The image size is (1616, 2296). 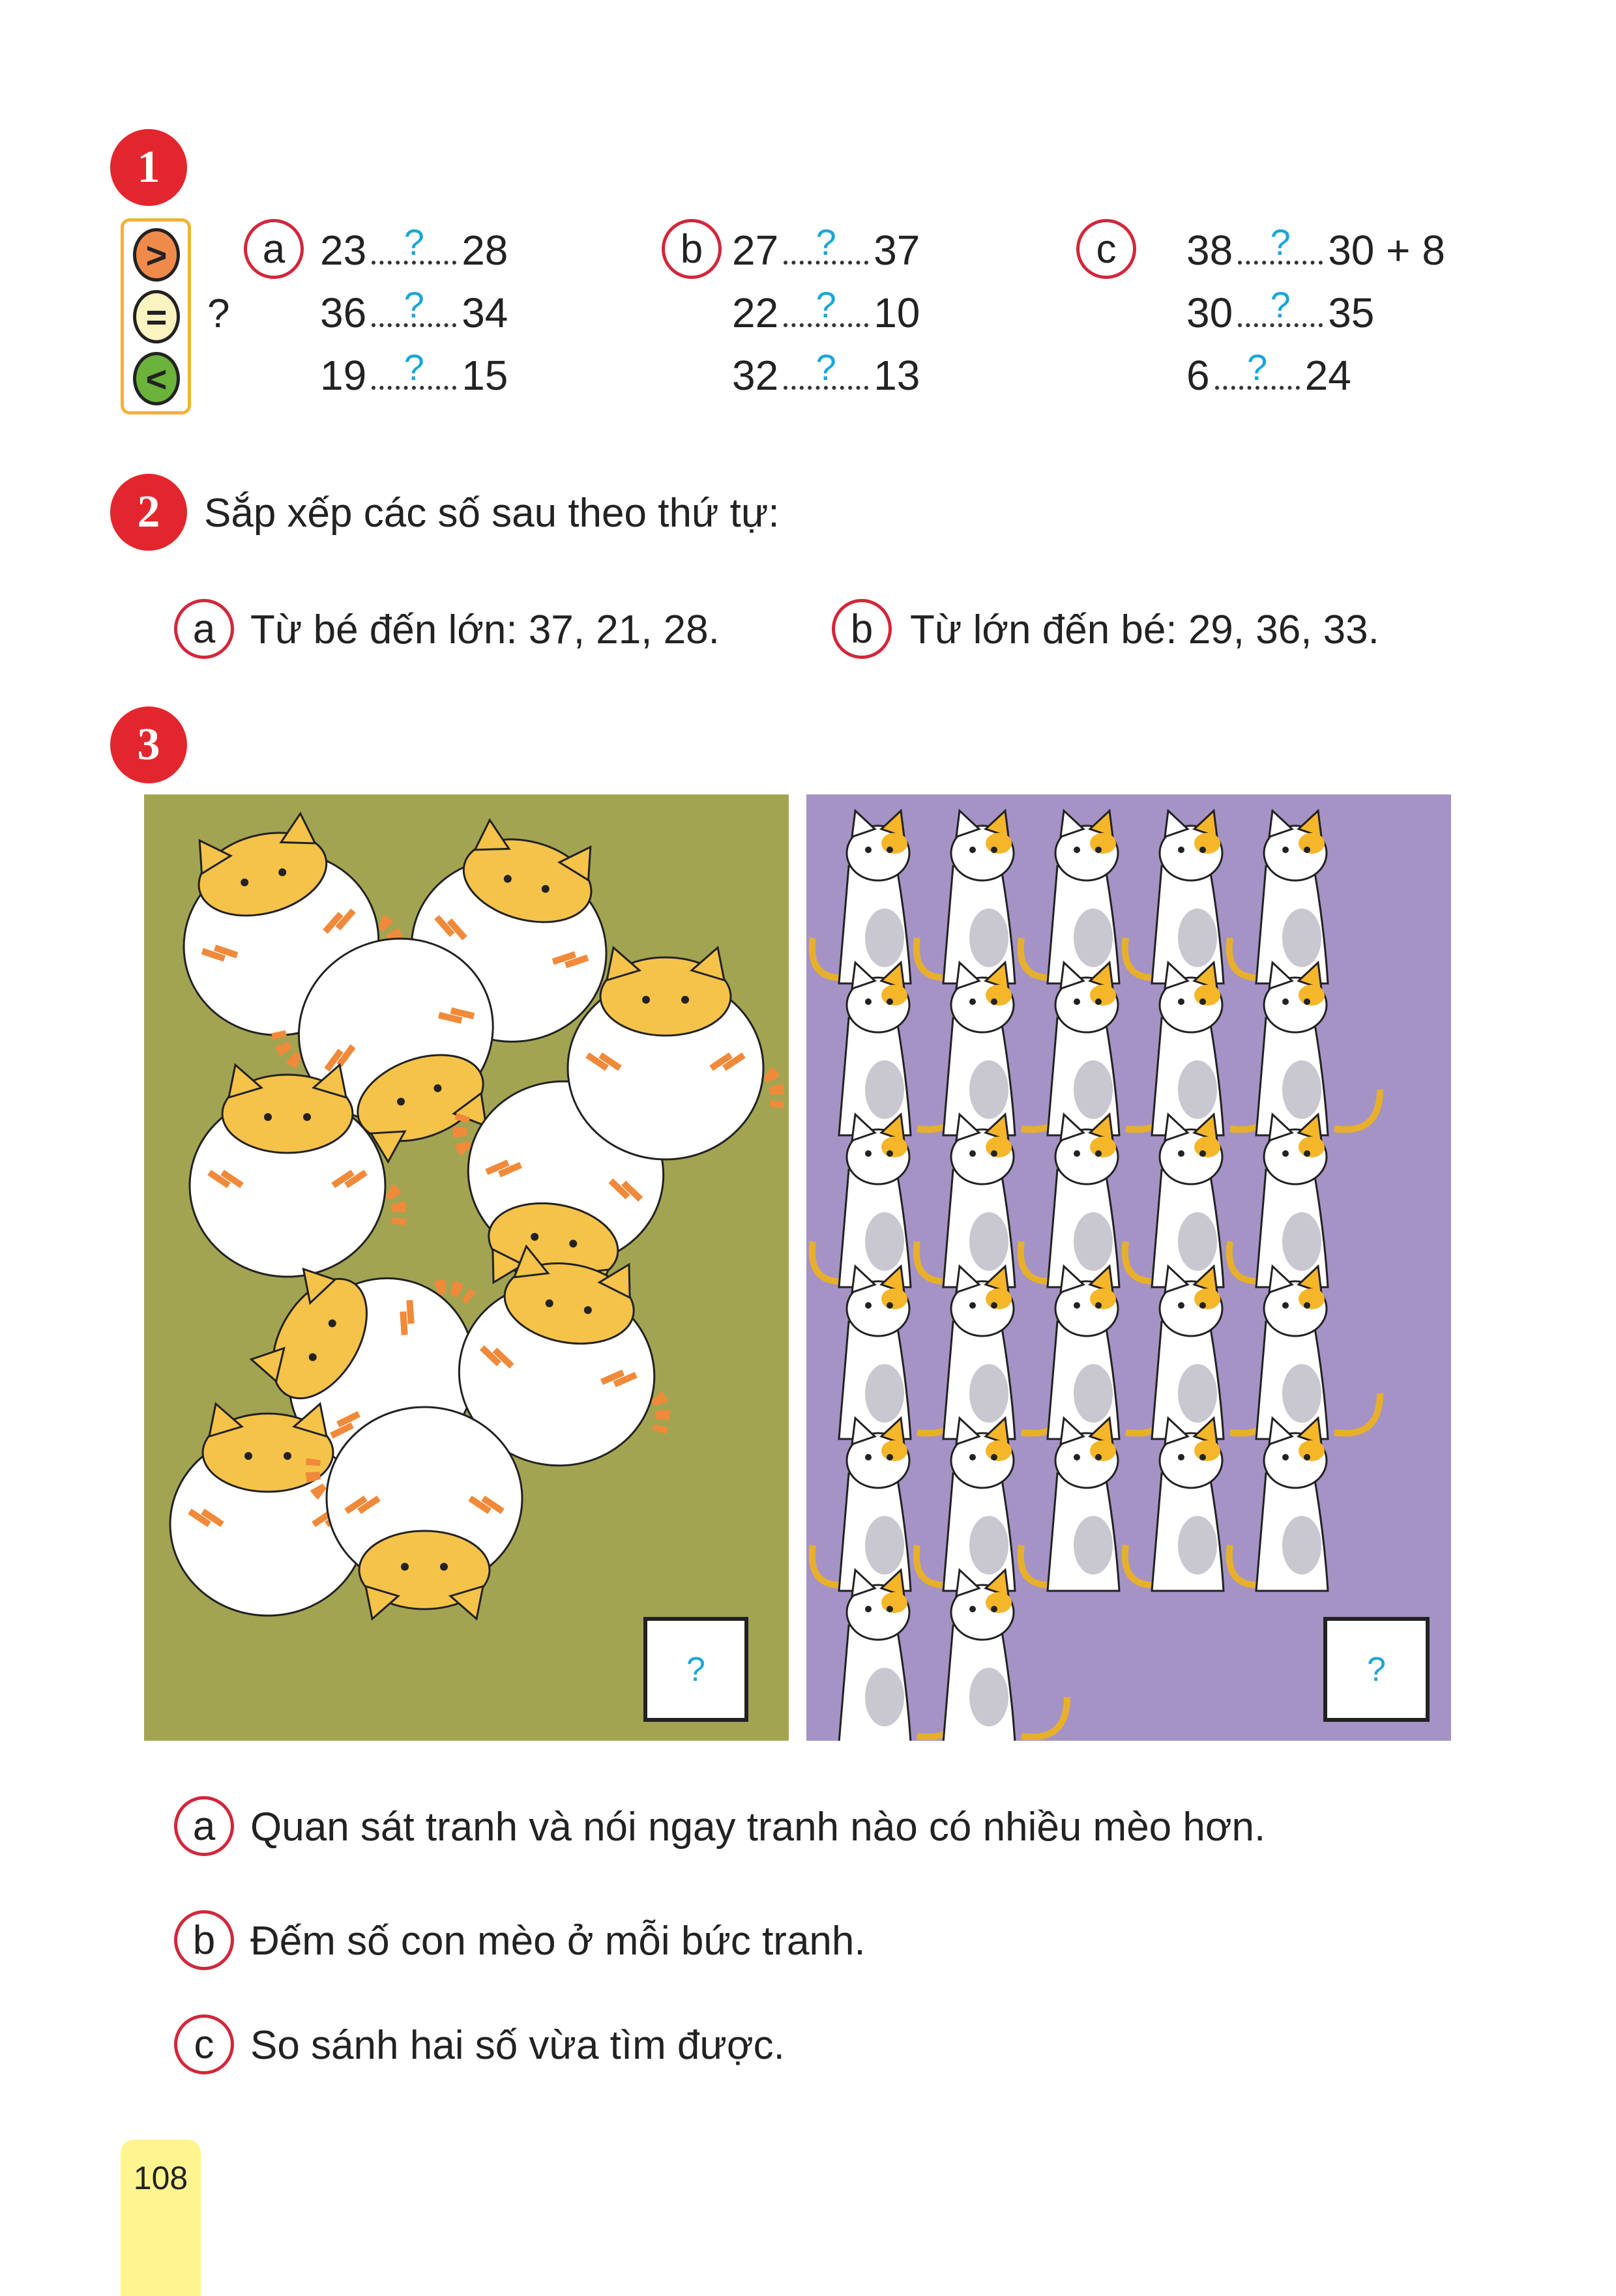 I want to click on greater-than-symbol: >, so click(x=156, y=255).